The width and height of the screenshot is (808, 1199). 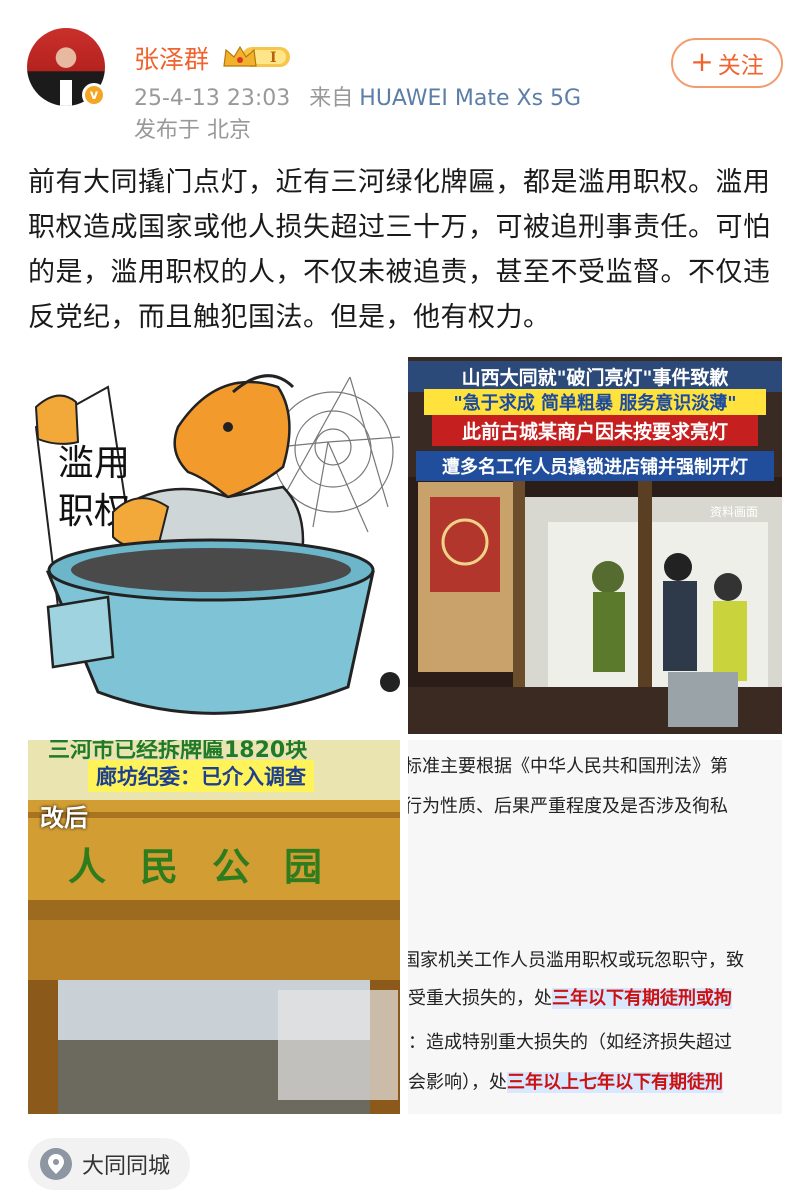 I want to click on post-meta: 25-4-13 23:03 来自 HUAWEI Mate Xs 5G, so click(x=357, y=96).